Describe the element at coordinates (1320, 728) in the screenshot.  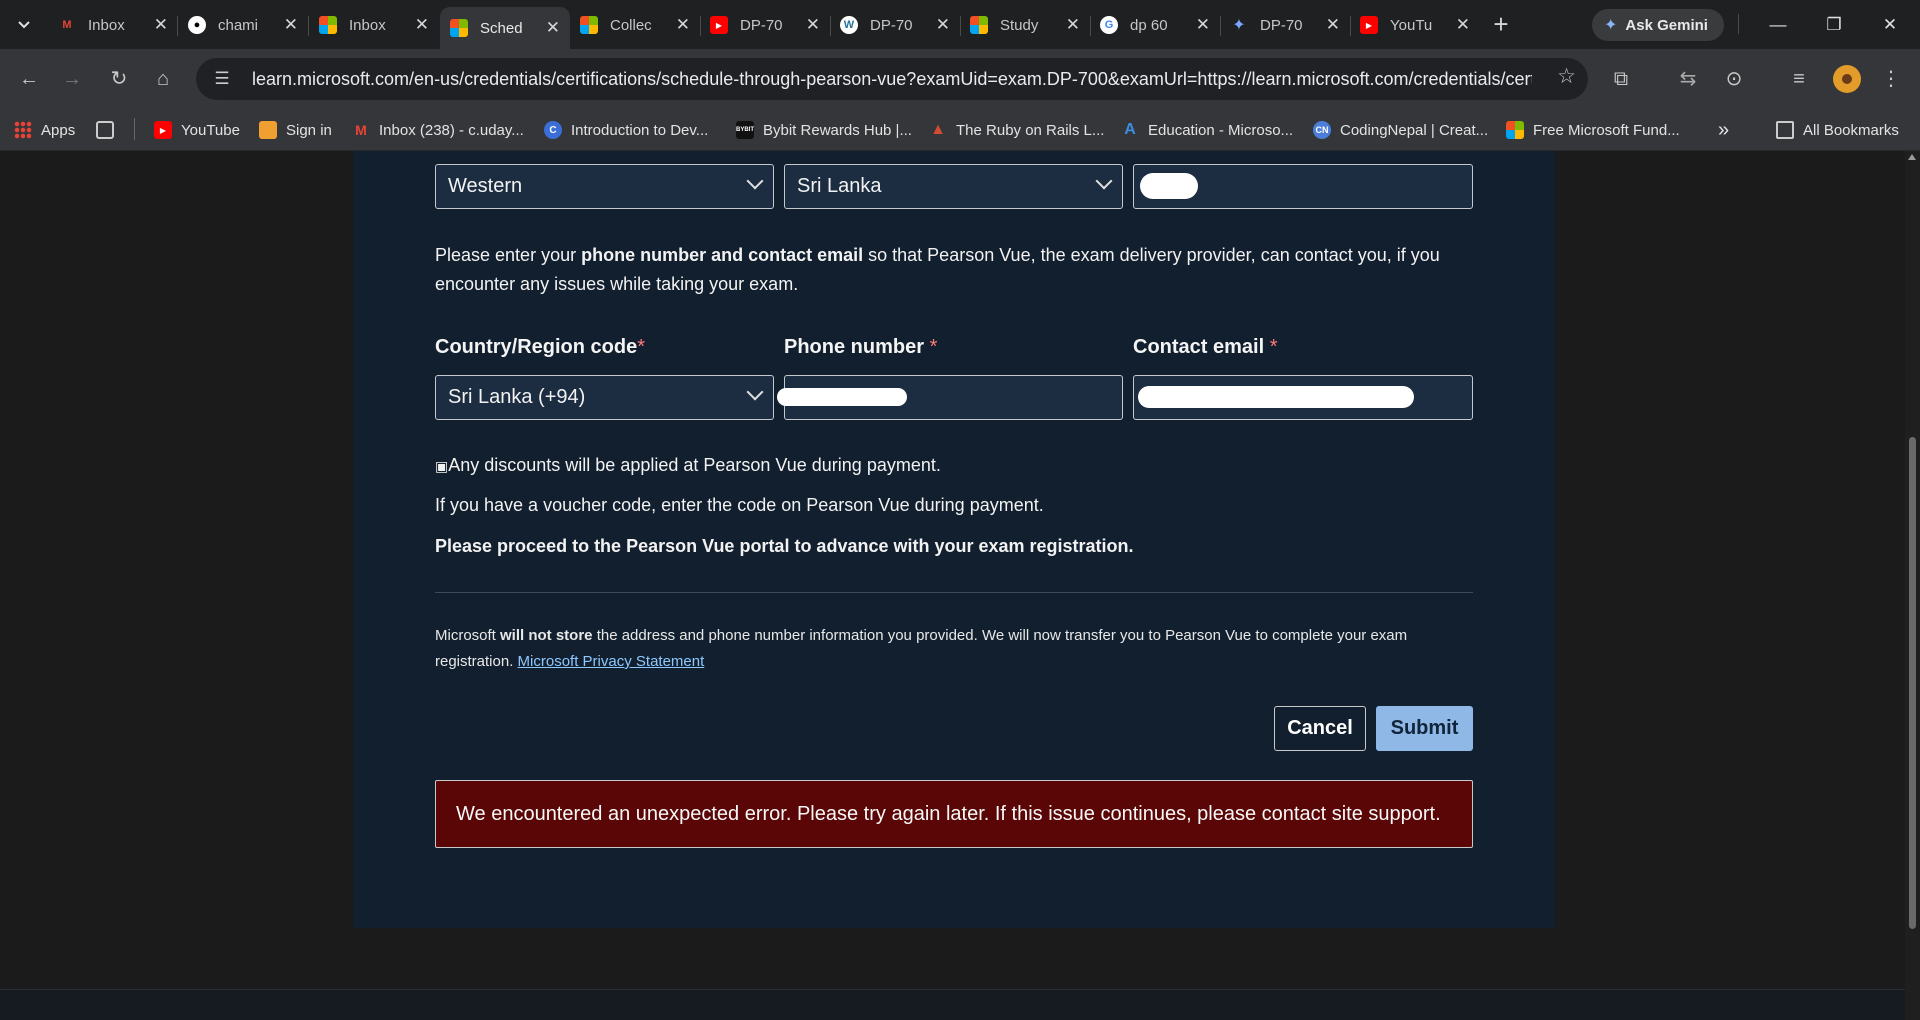
I see `cancel-button: Cancel` at that location.